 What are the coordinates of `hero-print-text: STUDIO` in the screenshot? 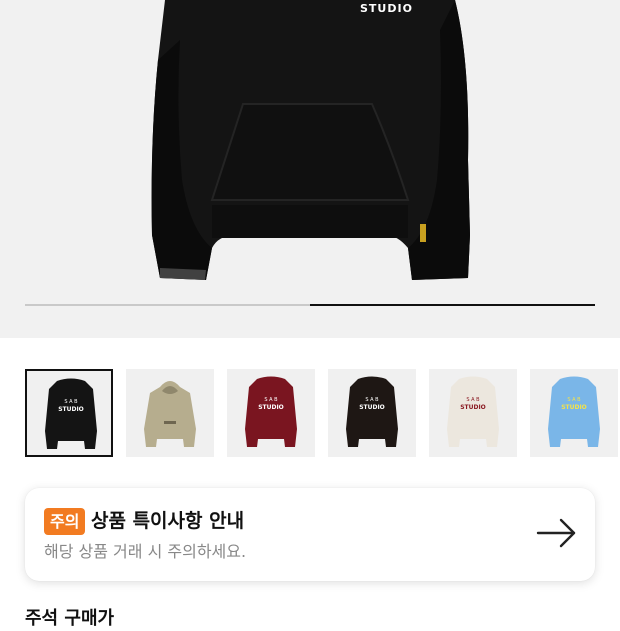 It's located at (386, 8).